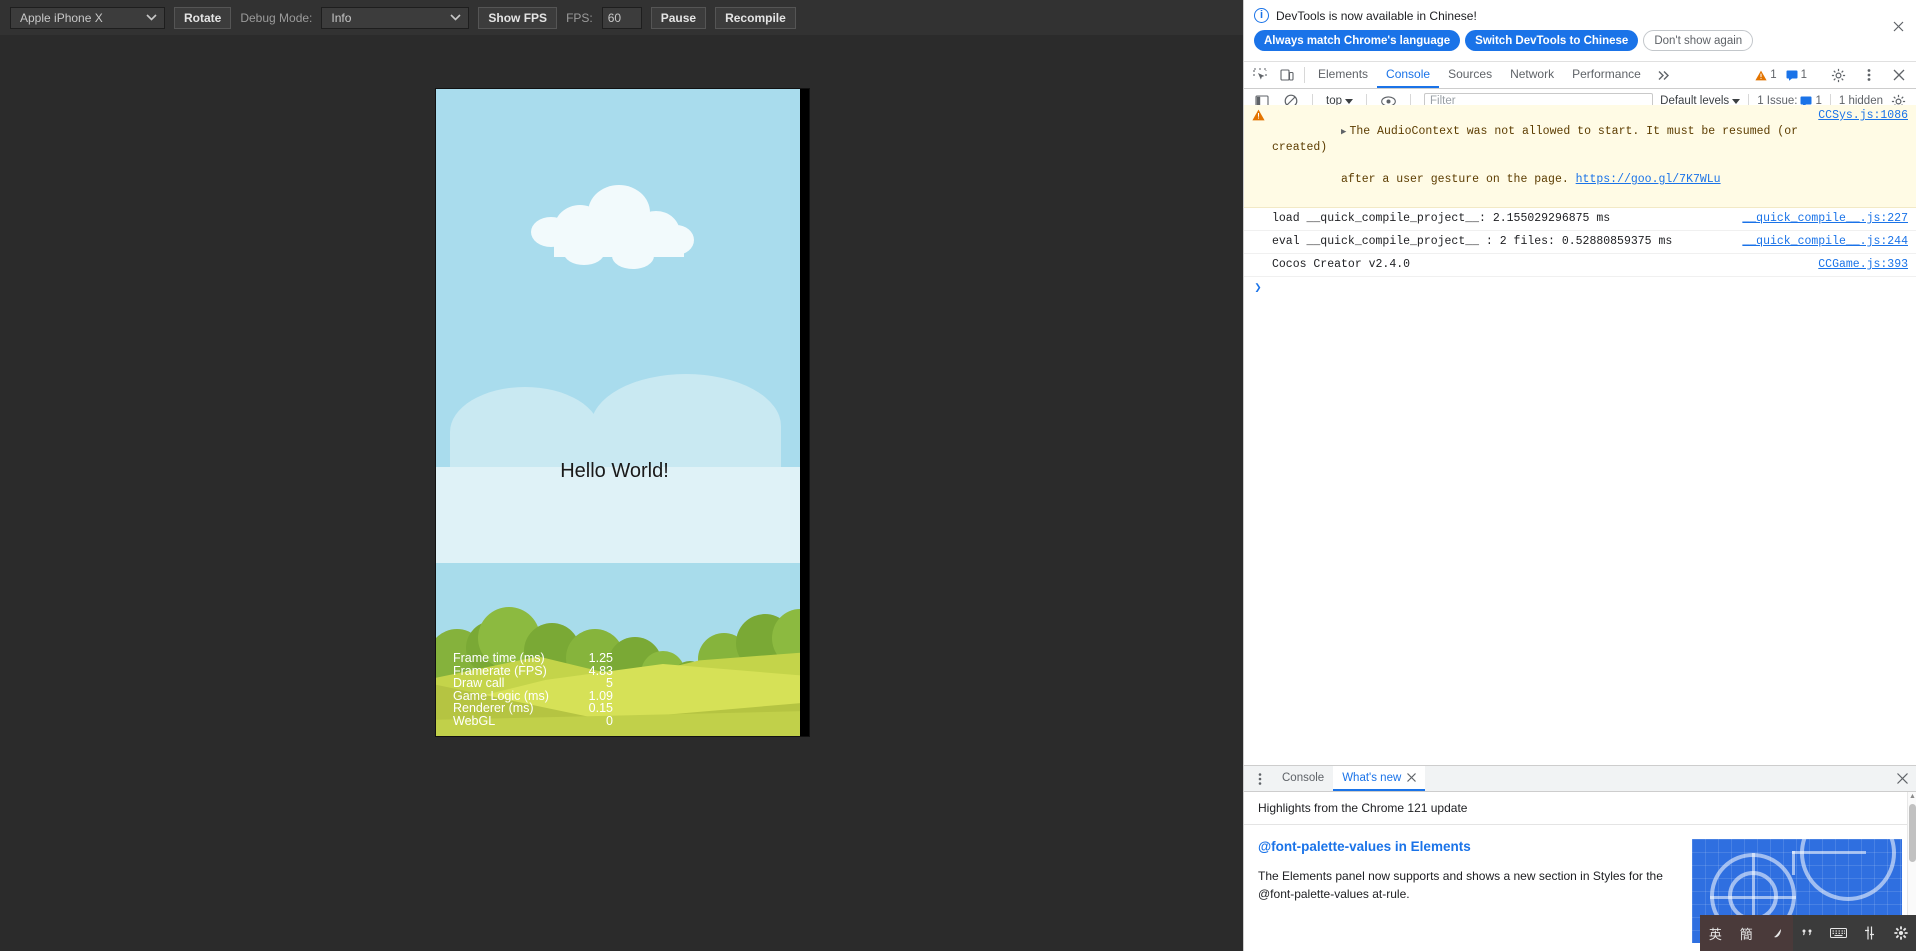 This screenshot has height=951, width=1916. I want to click on drawer-tab-console-label: Console, so click(1303, 777).